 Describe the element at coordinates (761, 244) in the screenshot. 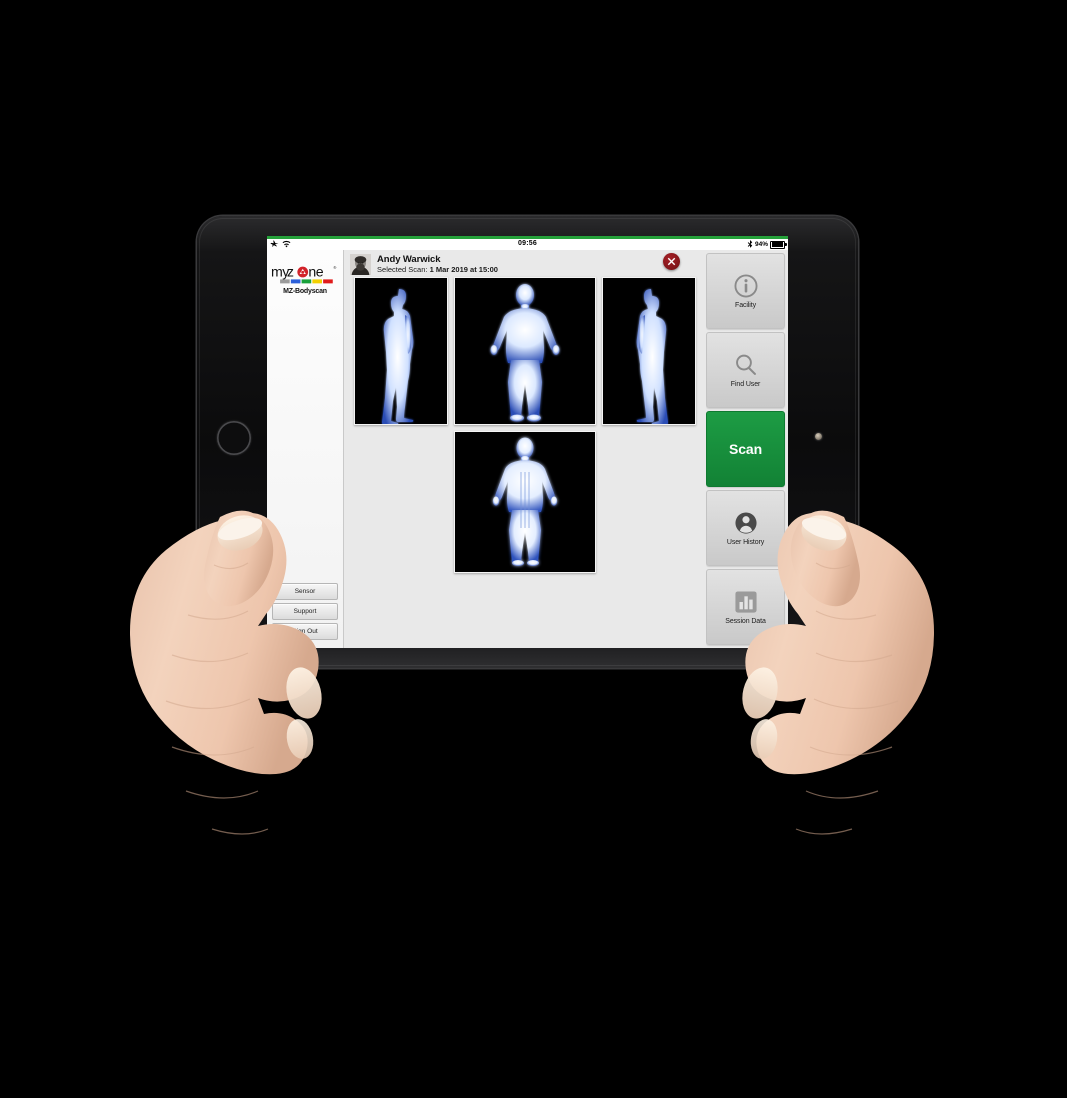

I see `battery-percent-label: 94%` at that location.